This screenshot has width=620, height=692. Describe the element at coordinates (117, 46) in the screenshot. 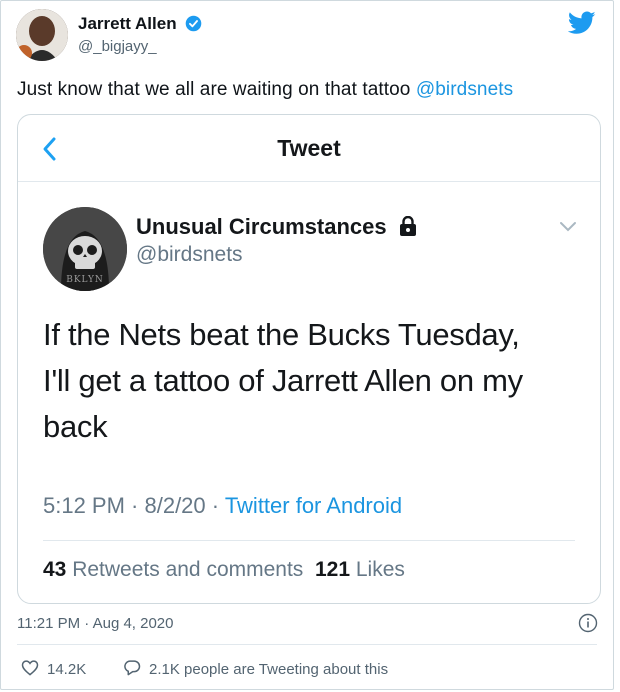

I see `author-handle: @_bigjayy_` at that location.